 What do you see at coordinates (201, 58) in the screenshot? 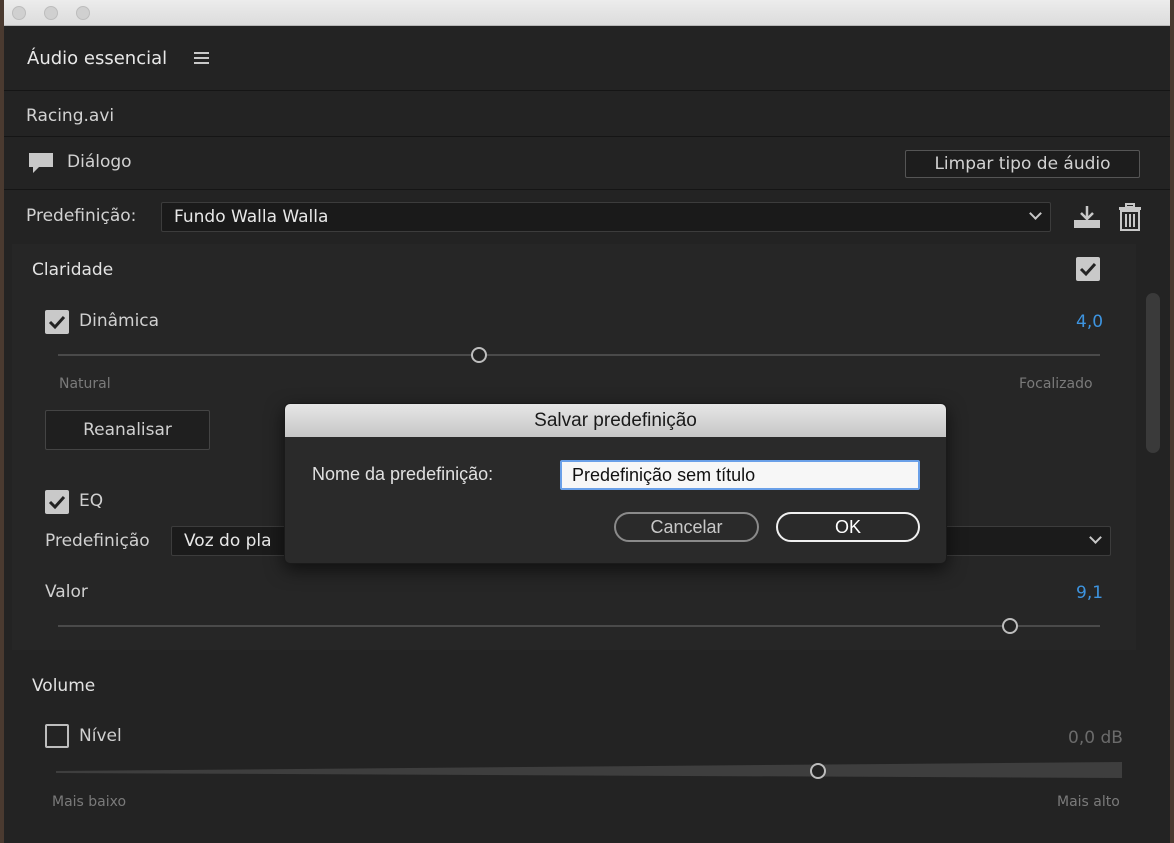
I see `panel-menu-icon` at bounding box center [201, 58].